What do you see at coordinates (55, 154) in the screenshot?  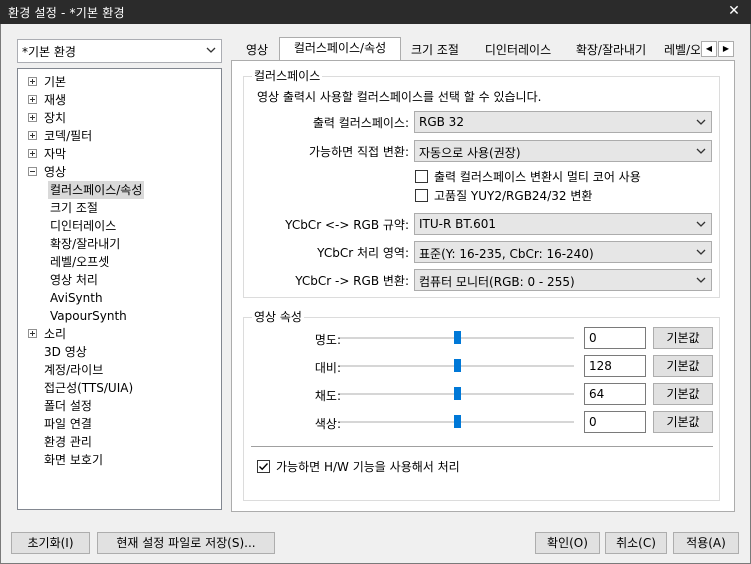 I see `tree-item-label: 자막` at bounding box center [55, 154].